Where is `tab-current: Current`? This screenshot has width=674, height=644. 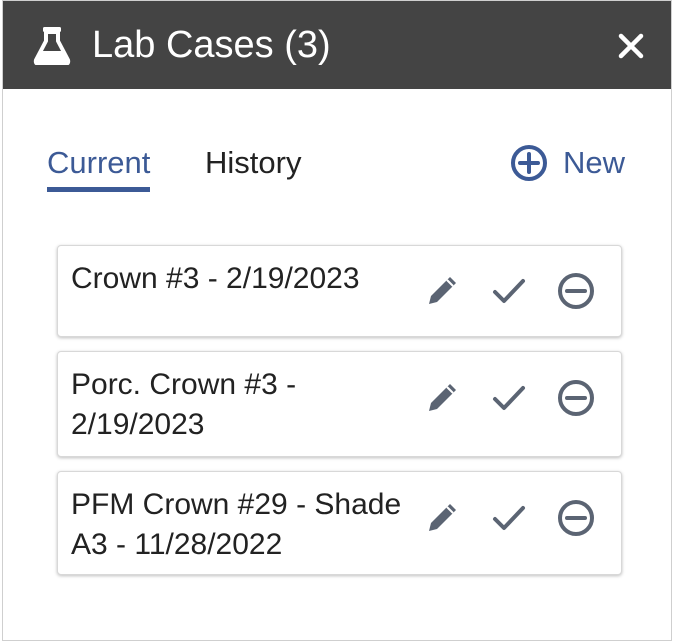 tab-current: Current is located at coordinates (99, 167).